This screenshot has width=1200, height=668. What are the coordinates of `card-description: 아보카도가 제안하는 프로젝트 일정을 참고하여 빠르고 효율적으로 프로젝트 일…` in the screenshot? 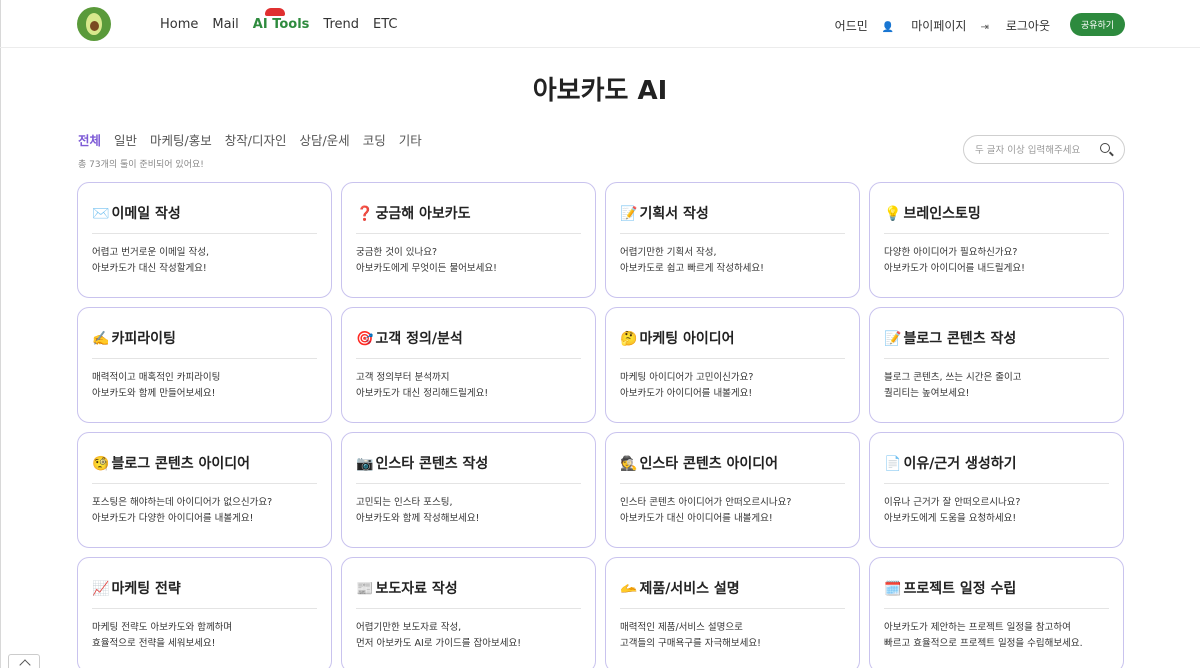 It's located at (983, 635).